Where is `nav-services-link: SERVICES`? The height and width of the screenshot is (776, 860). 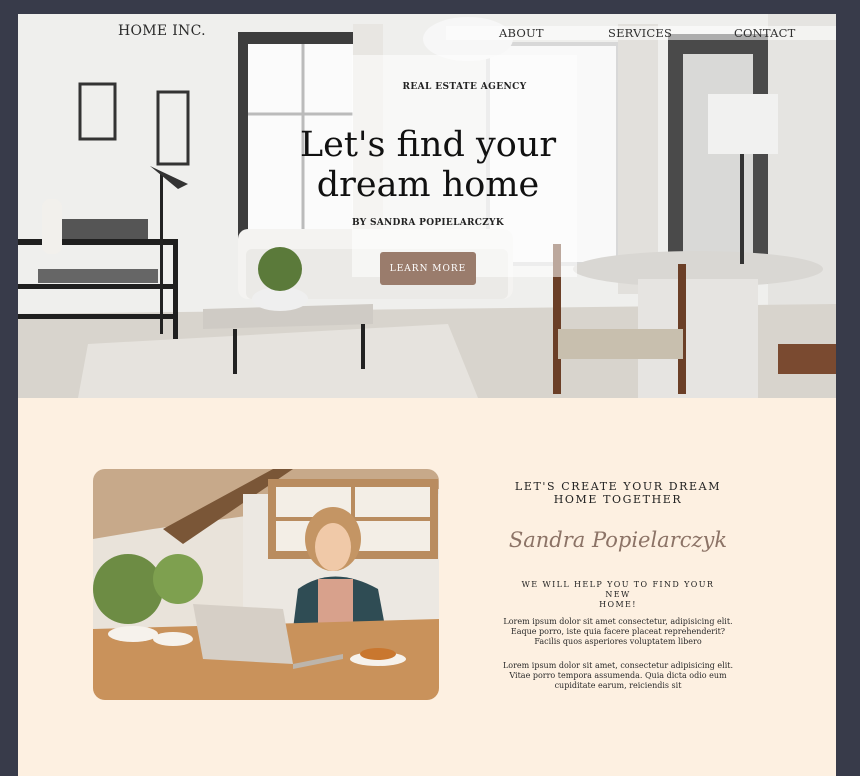 nav-services-link: SERVICES is located at coordinates (640, 33).